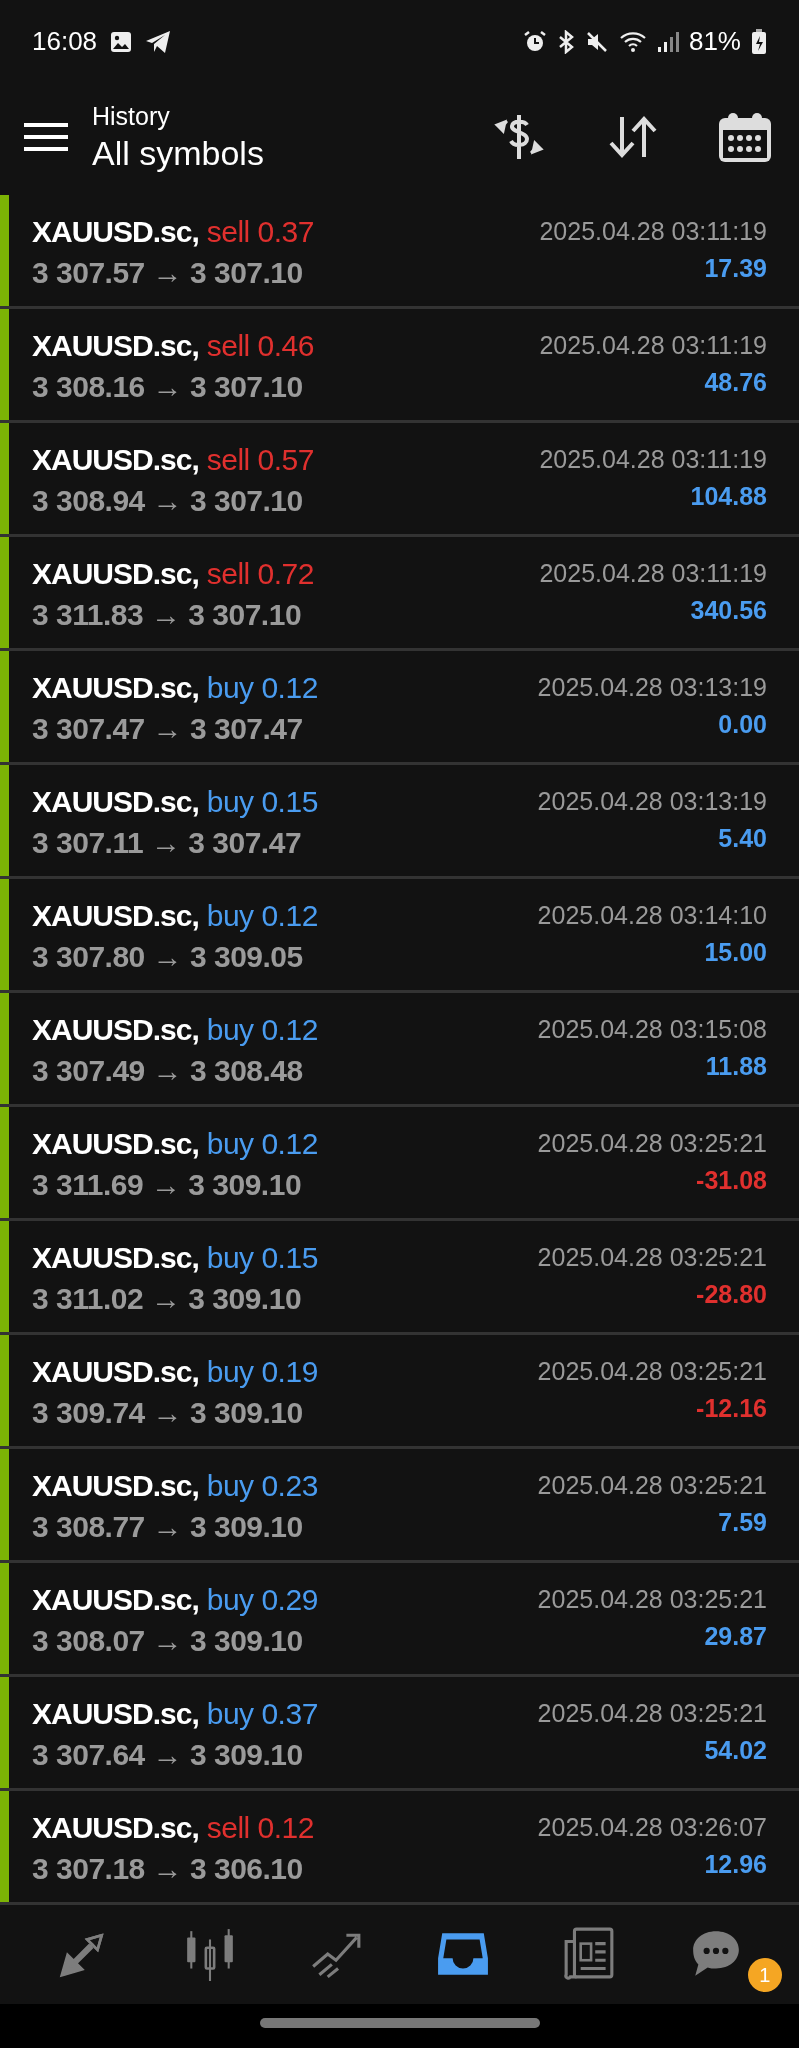 The width and height of the screenshot is (799, 2048). Describe the element at coordinates (399, 1277) in the screenshot. I see `deal-row: XAUUSD.sc, buy 0.15 3 311.02 → 3 309.10 2025.04.28 03:25:21 -28.80` at that location.